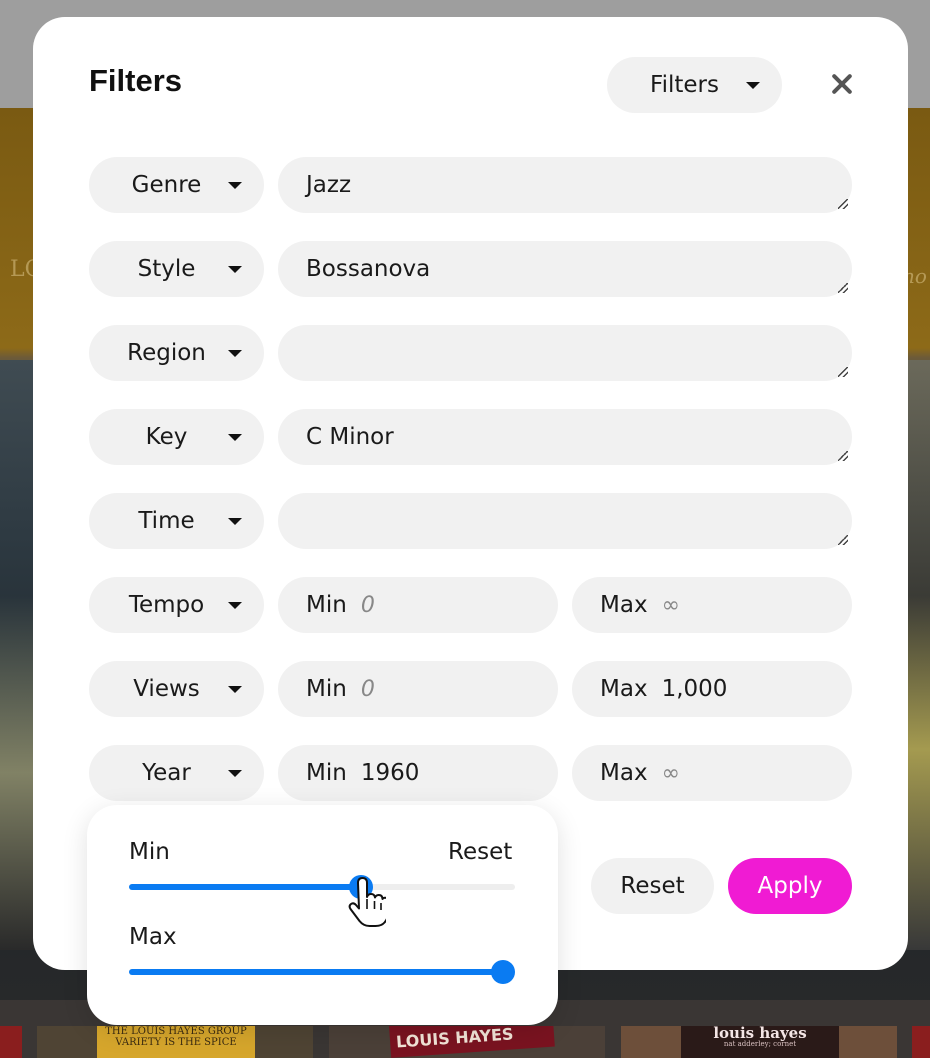  I want to click on filters-preset-select: Filters, so click(694, 85).